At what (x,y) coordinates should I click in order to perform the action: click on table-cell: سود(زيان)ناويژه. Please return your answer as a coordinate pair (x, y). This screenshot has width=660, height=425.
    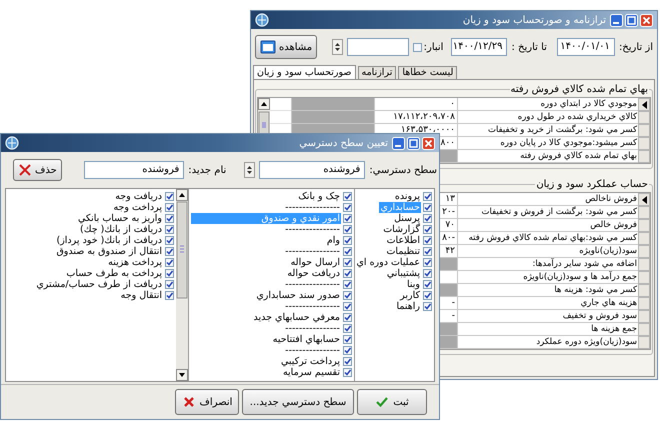
    Looking at the image, I should click on (547, 251).